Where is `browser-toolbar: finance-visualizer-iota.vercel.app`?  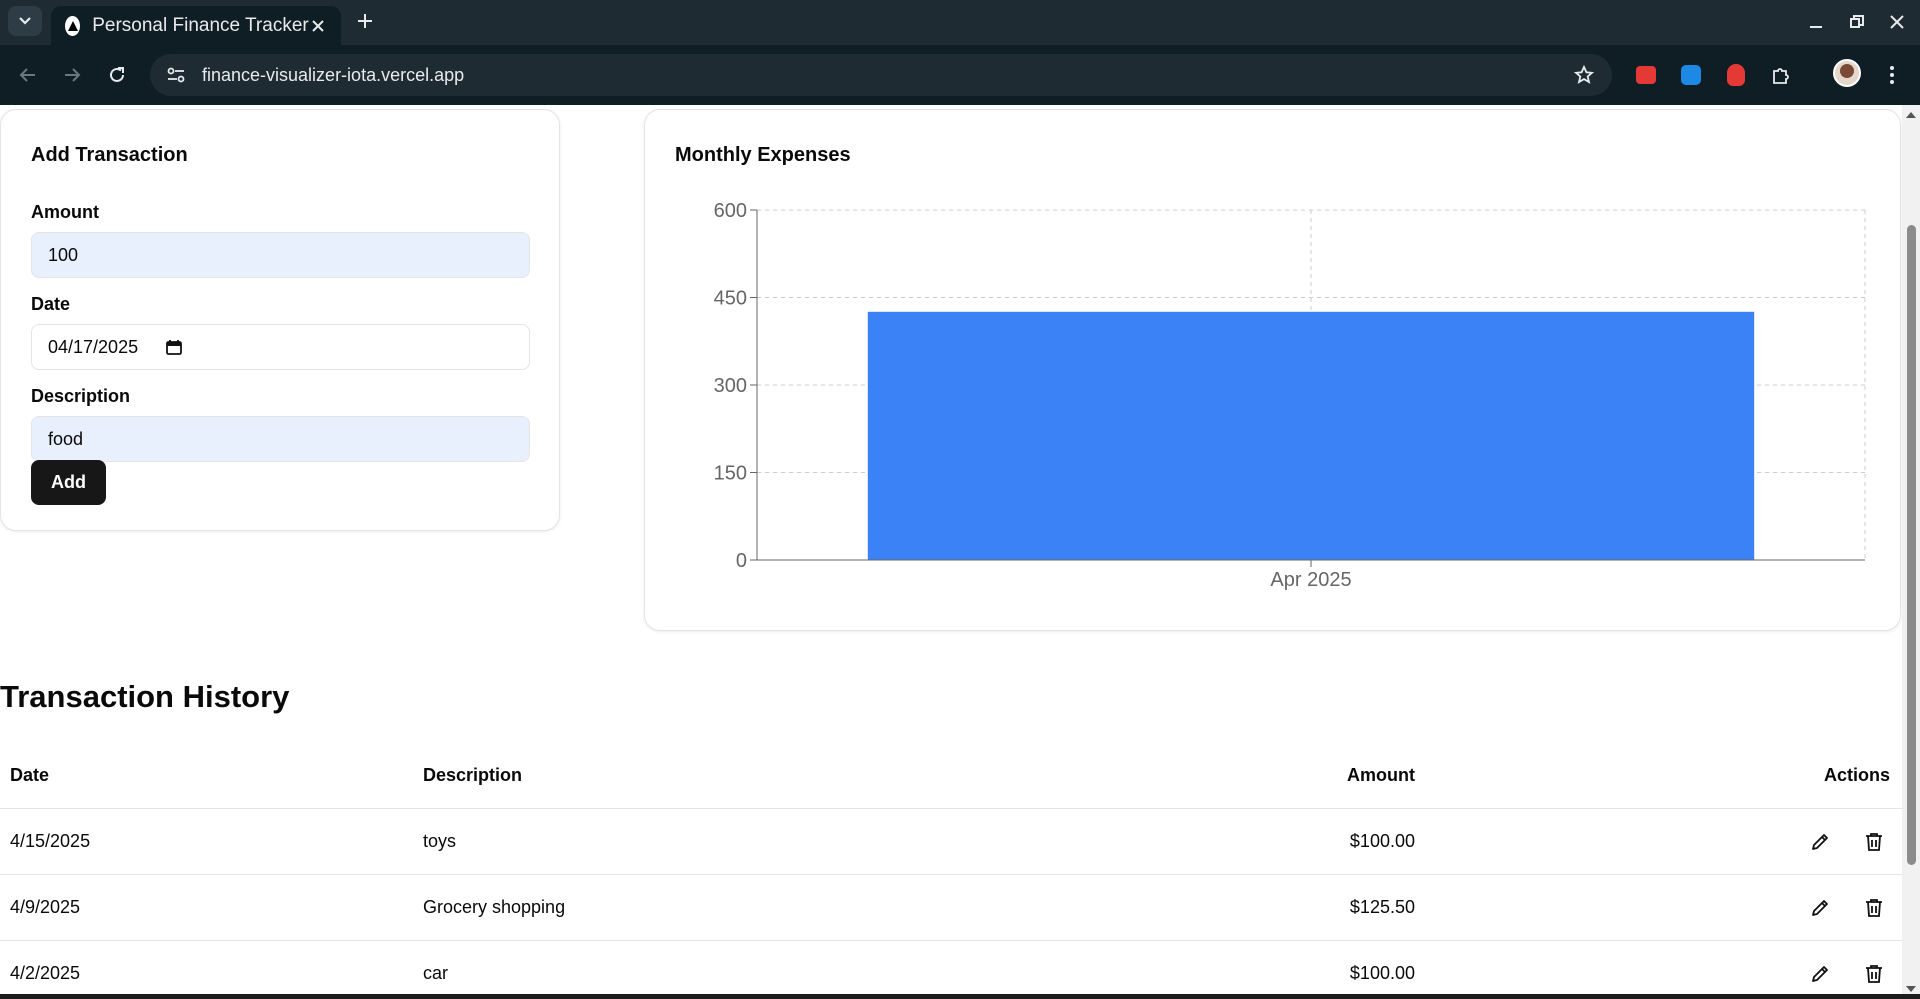
browser-toolbar: finance-visualizer-iota.vercel.app is located at coordinates (960, 75).